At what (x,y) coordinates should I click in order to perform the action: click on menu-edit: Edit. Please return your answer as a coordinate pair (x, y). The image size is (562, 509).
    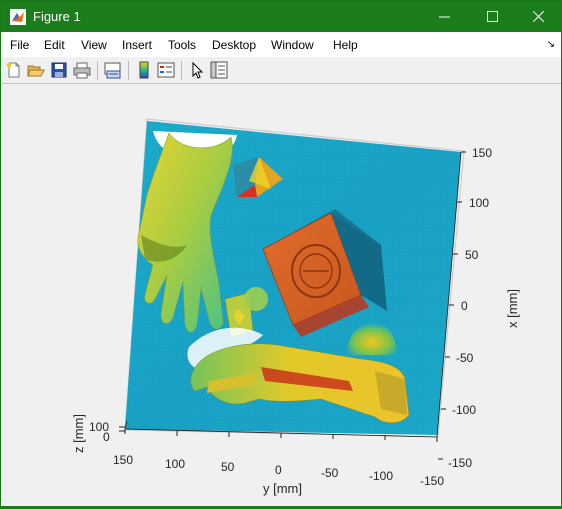
    Looking at the image, I should click on (54, 45).